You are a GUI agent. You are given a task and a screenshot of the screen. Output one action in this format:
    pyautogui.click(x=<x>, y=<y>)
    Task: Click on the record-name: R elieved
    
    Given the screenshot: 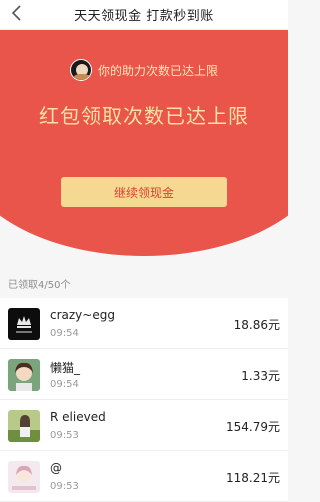 What is the action you would take?
    pyautogui.click(x=78, y=417)
    